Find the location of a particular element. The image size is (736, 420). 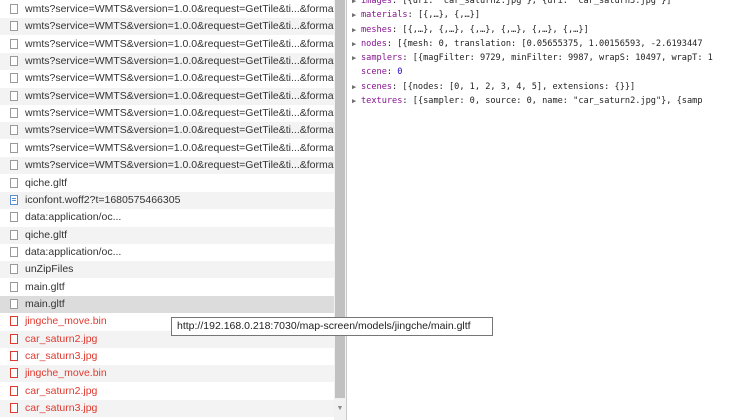

preview-line-scene: scene: 0 is located at coordinates (381, 72).